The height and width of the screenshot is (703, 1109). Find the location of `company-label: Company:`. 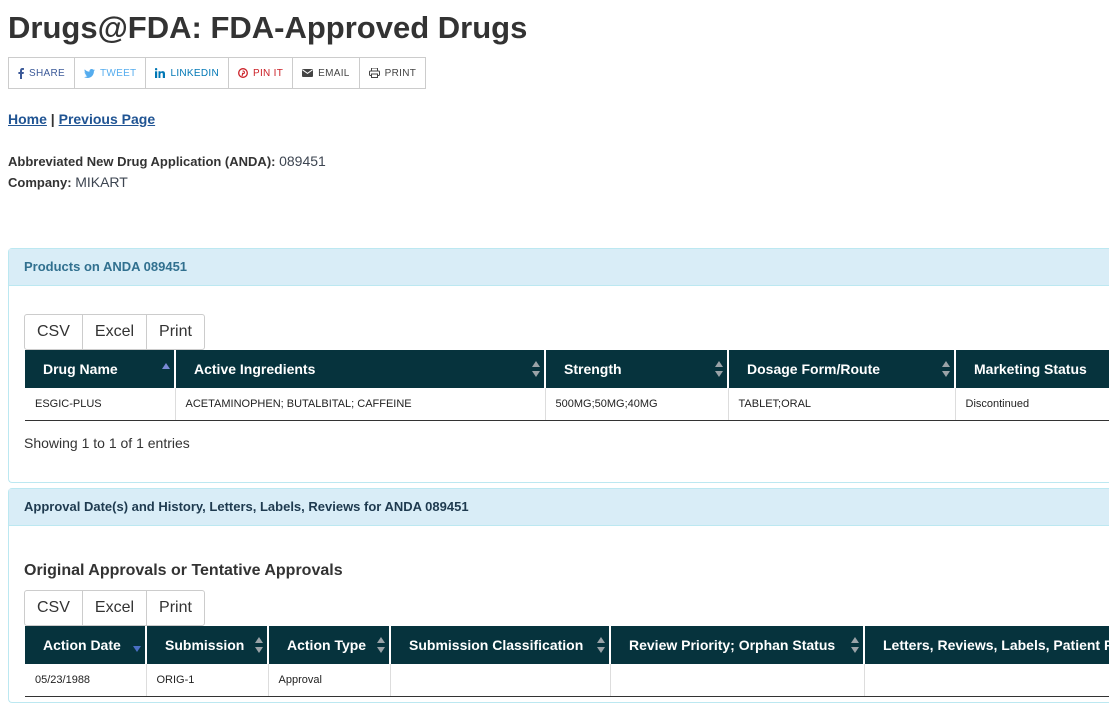

company-label: Company: is located at coordinates (40, 182).